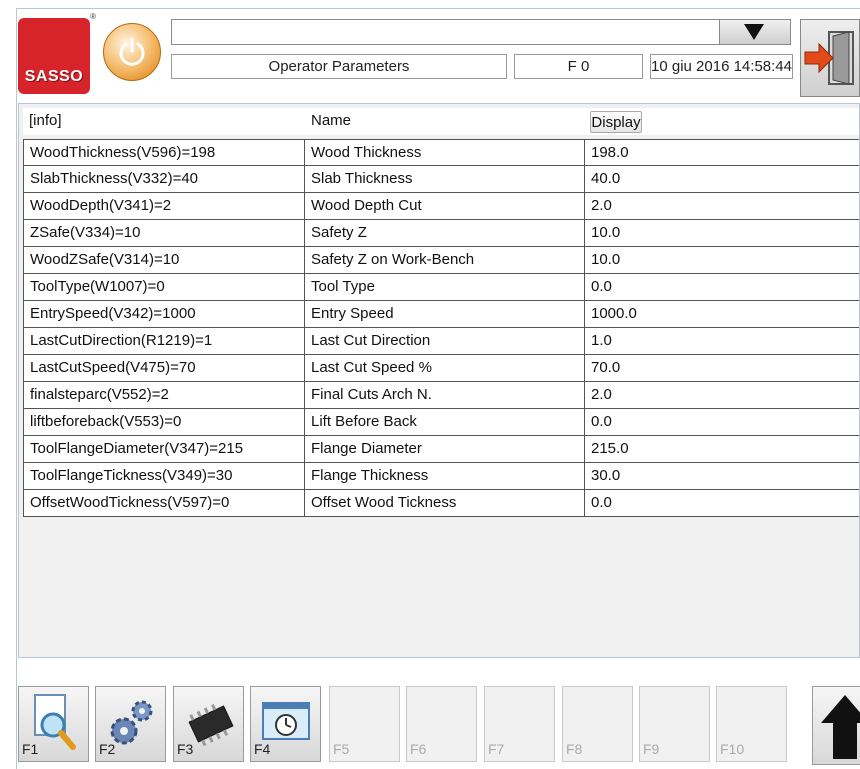 This screenshot has height=769, width=860. Describe the element at coordinates (445, 152) in the screenshot. I see `cell-name: Wood Thickness` at that location.